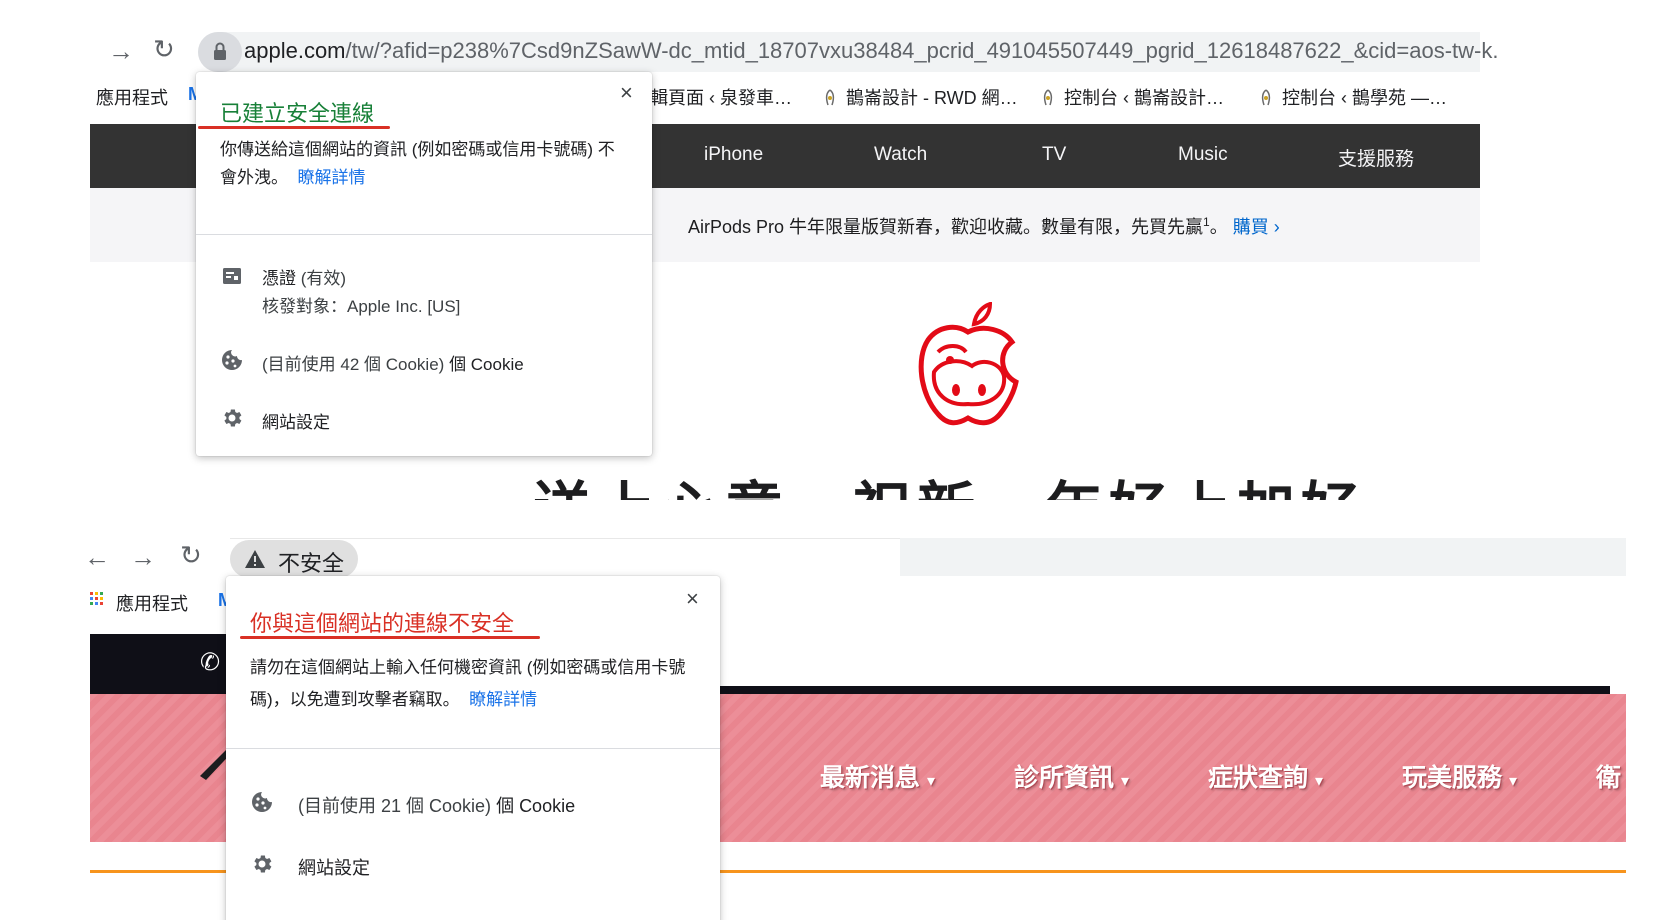  What do you see at coordinates (1218, 227) in the screenshot?
I see `promo-end: 。` at bounding box center [1218, 227].